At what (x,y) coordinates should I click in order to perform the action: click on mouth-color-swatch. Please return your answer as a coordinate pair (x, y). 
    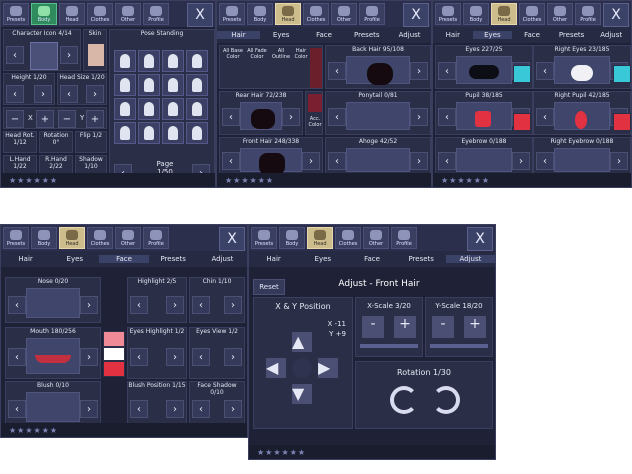
    Looking at the image, I should click on (114, 354).